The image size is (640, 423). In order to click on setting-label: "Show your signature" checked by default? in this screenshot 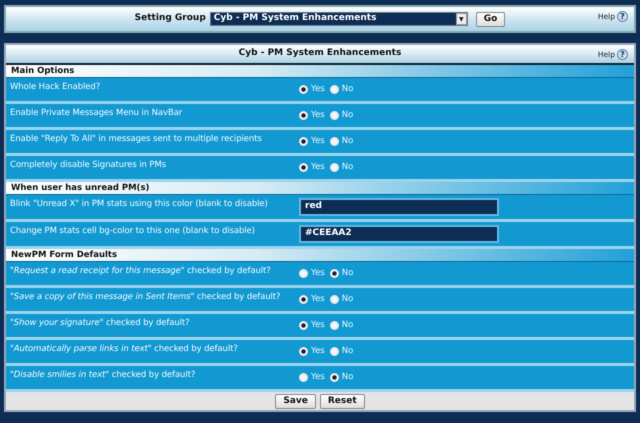, I will do `click(100, 323)`.